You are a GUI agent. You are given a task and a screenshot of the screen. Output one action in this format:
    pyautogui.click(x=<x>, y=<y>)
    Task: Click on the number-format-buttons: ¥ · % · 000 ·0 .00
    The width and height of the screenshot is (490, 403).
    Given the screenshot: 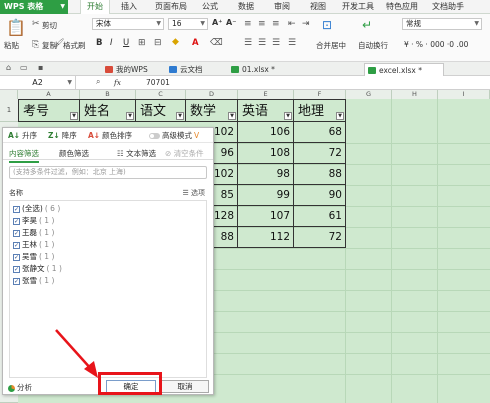 What is the action you would take?
    pyautogui.click(x=436, y=44)
    